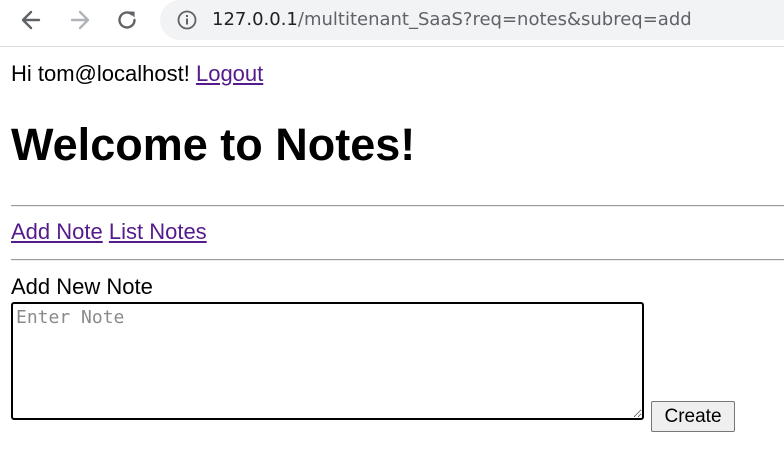 Image resolution: width=784 pixels, height=476 pixels. Describe the element at coordinates (397, 206) in the screenshot. I see `divider-top` at that location.